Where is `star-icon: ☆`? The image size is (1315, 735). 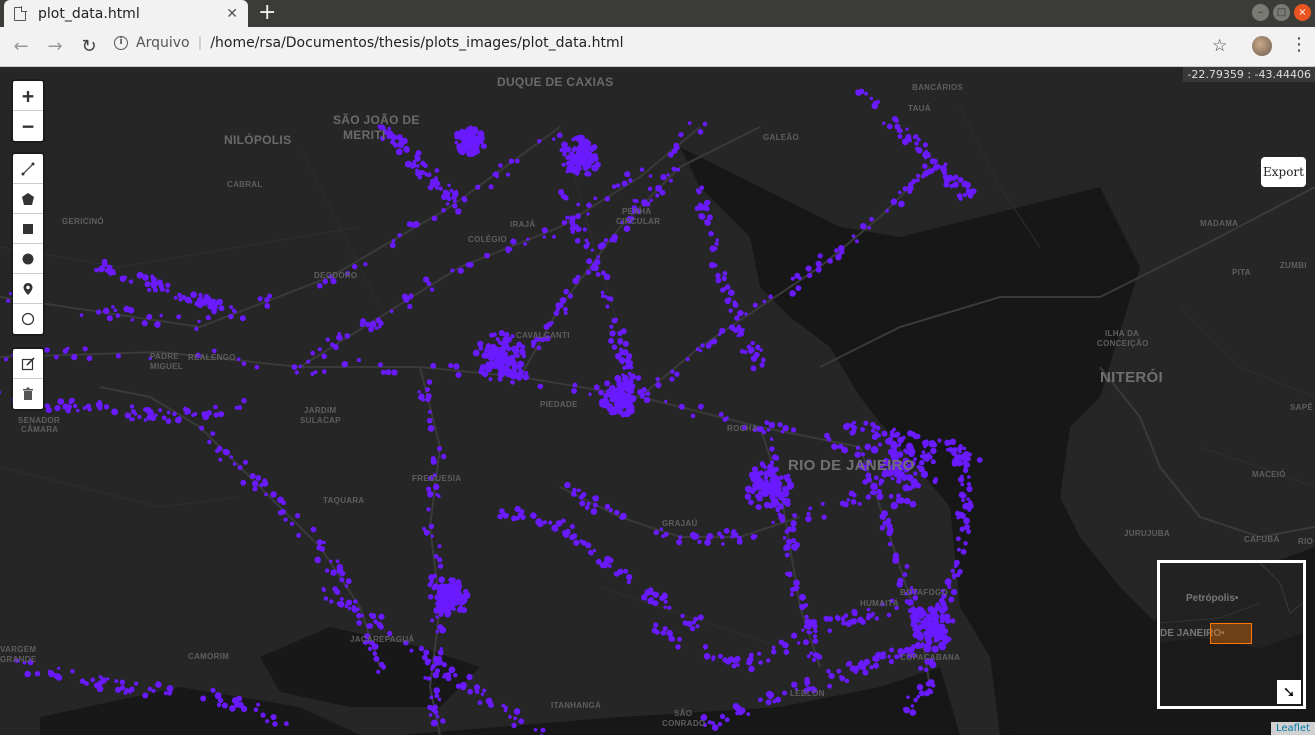 star-icon: ☆ is located at coordinates (1219, 46).